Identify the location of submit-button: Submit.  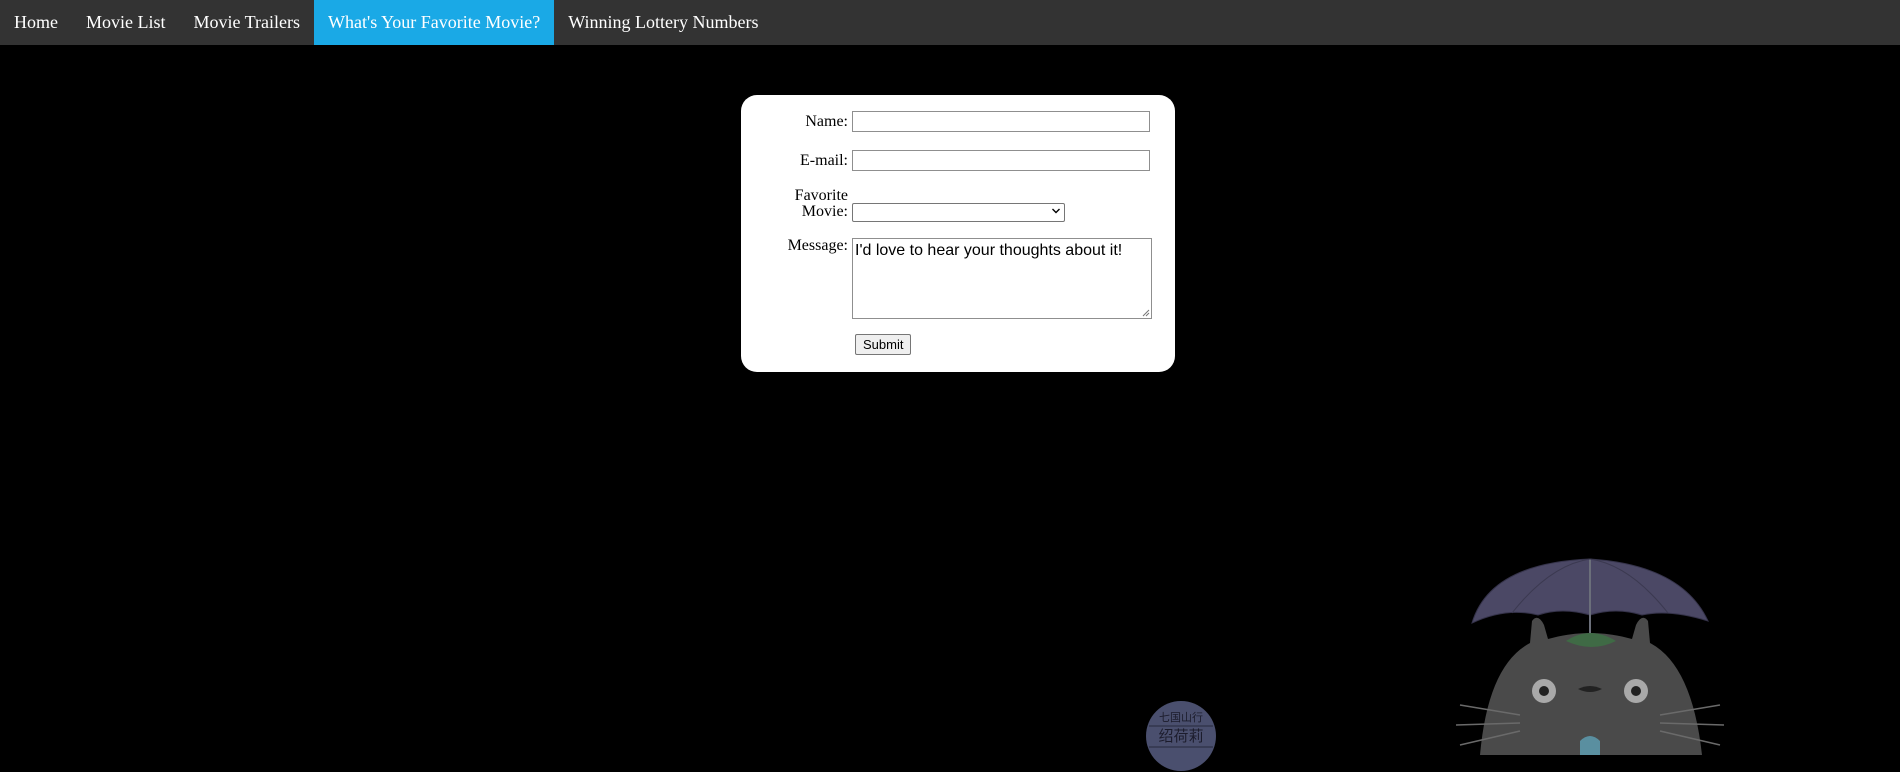
(883, 344).